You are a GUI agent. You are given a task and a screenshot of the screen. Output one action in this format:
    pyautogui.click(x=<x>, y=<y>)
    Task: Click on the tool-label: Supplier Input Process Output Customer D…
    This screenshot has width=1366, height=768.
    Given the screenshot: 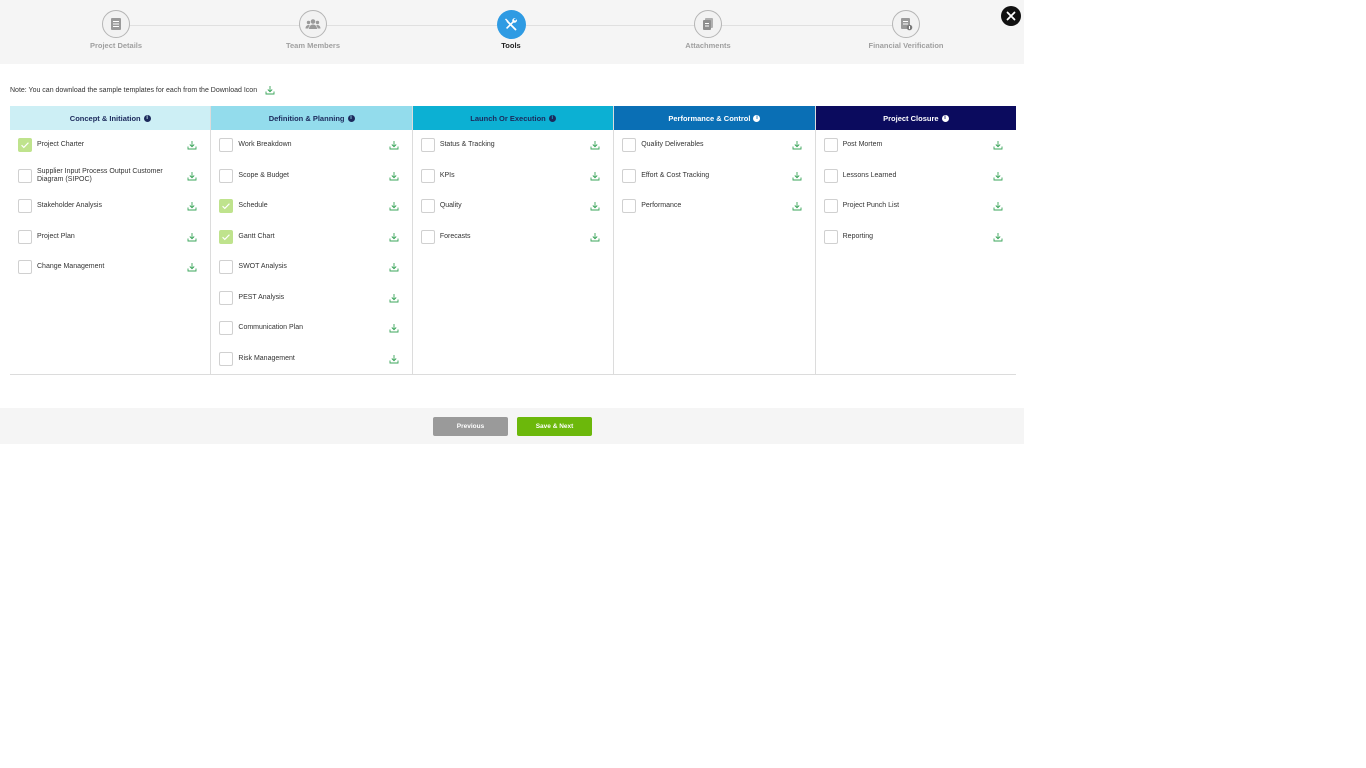 What is the action you would take?
    pyautogui.click(x=100, y=175)
    